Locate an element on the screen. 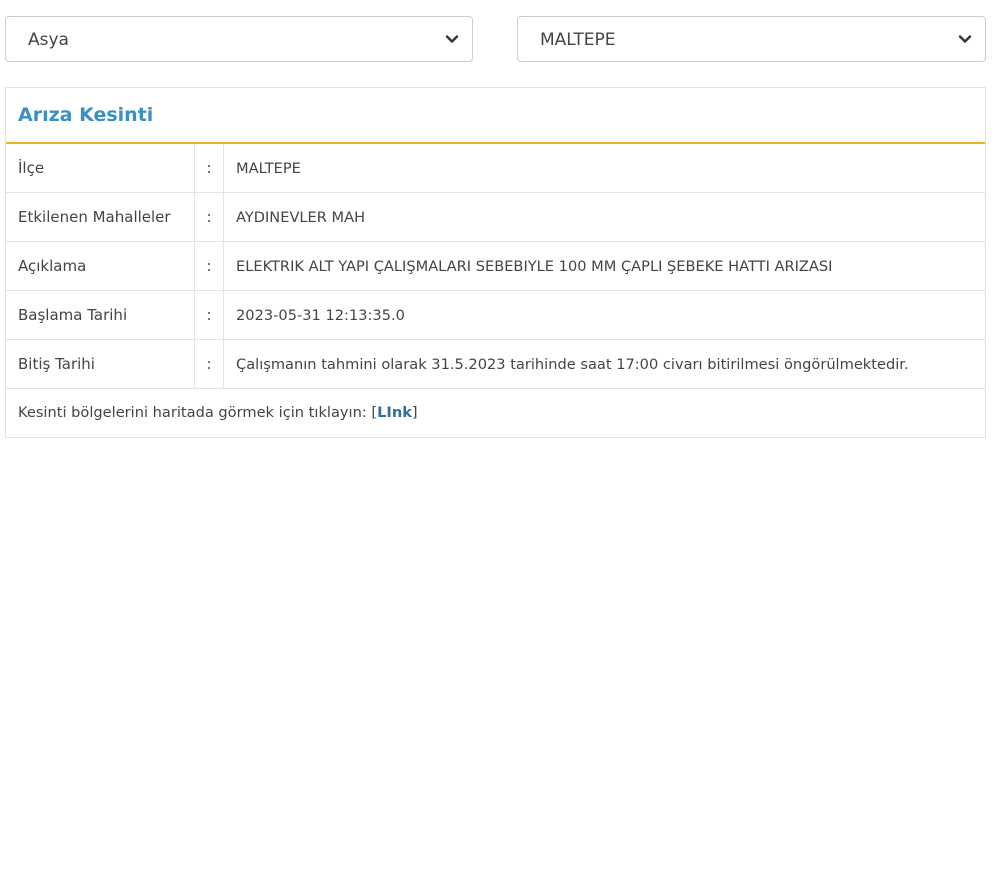 The width and height of the screenshot is (1000, 896). table-row-district: İlçe : MALTEPE is located at coordinates (495, 168).